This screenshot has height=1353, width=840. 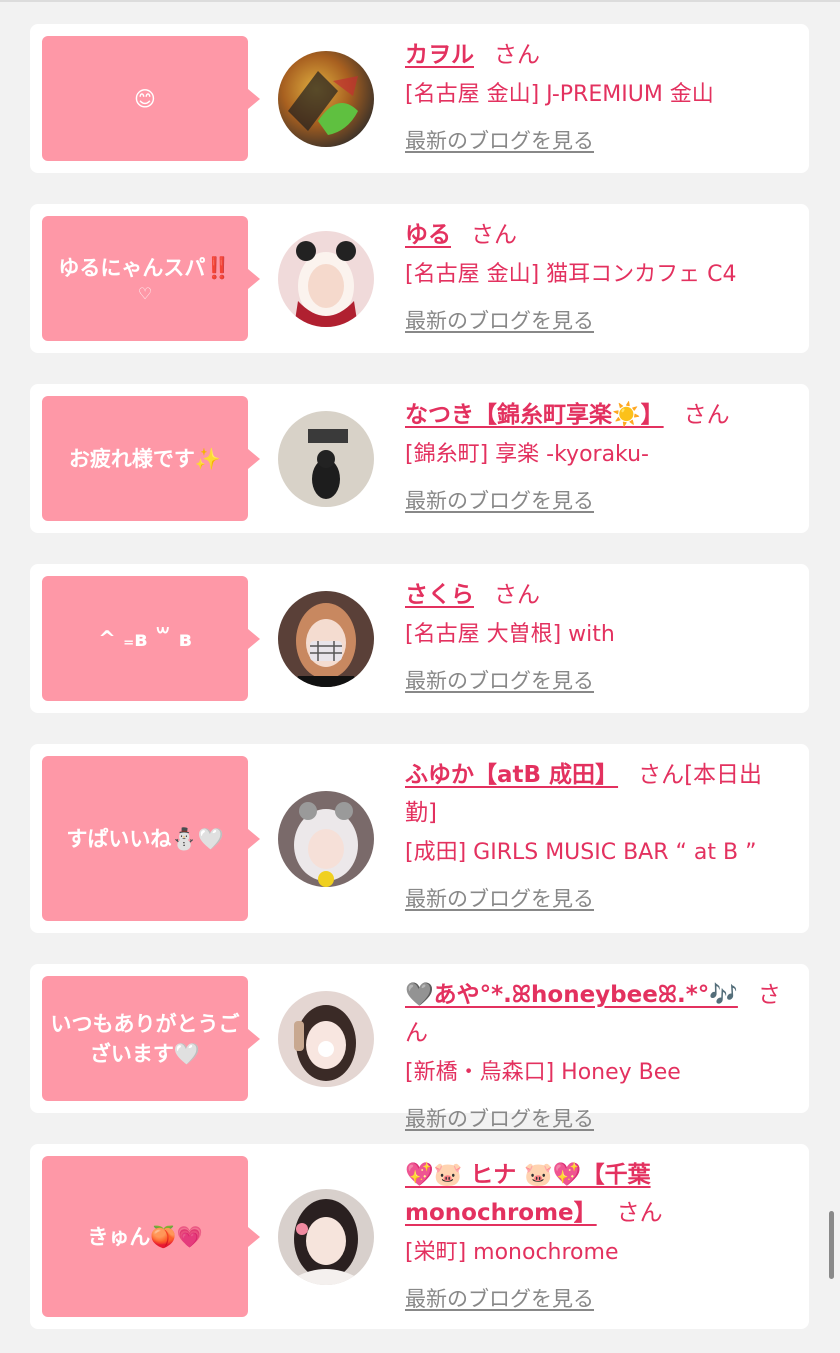 What do you see at coordinates (581, 852) in the screenshot?
I see `shop-name: [成田] GIRLS MUSIC BAR “ at B ”` at bounding box center [581, 852].